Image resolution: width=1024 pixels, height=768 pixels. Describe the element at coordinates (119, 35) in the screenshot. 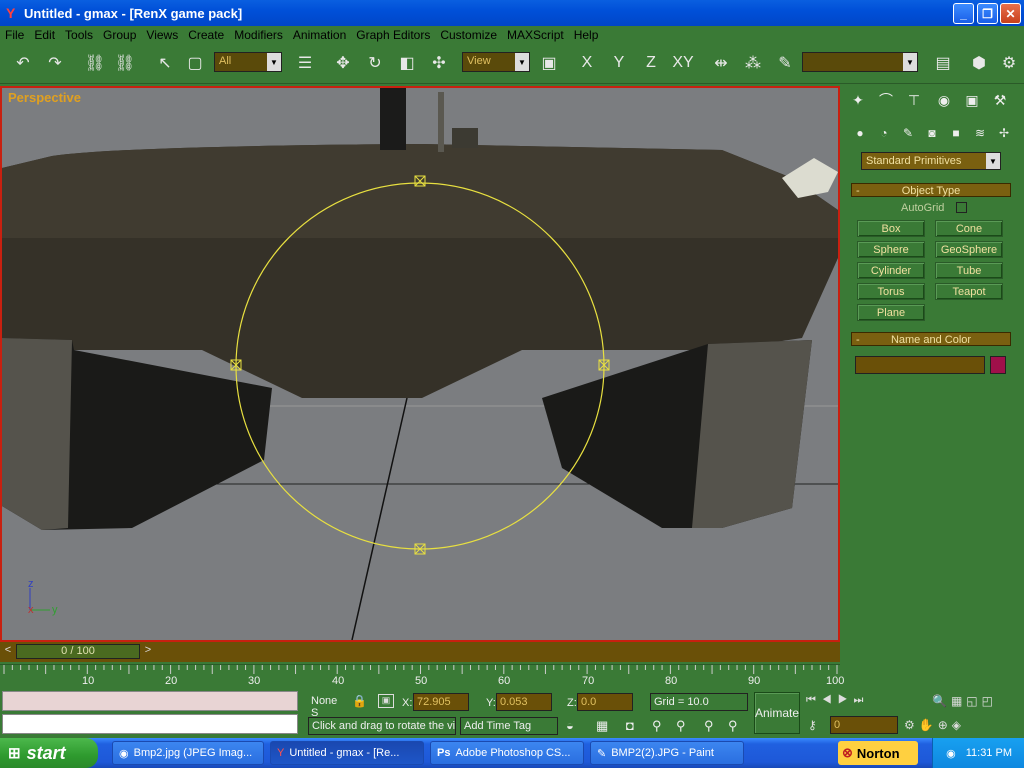

I see `menu-group: Group` at that location.